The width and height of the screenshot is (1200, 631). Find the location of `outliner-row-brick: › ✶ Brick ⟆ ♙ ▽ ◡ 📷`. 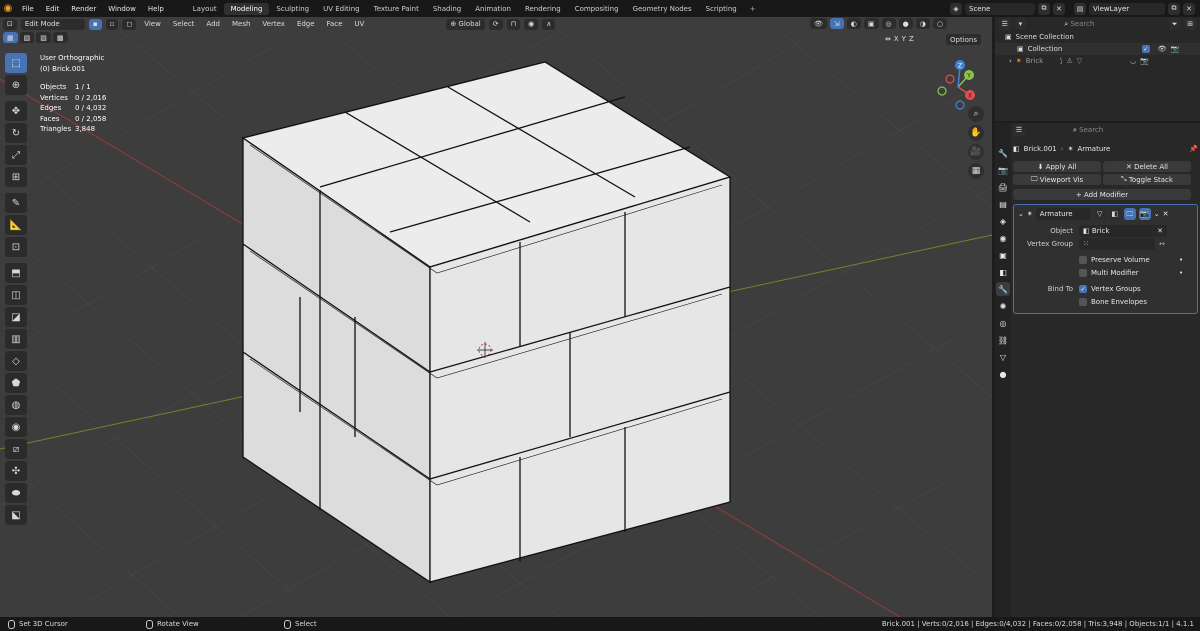

outliner-row-brick: › ✶ Brick ⟆ ♙ ▽ ◡ 📷 is located at coordinates (1097, 61).